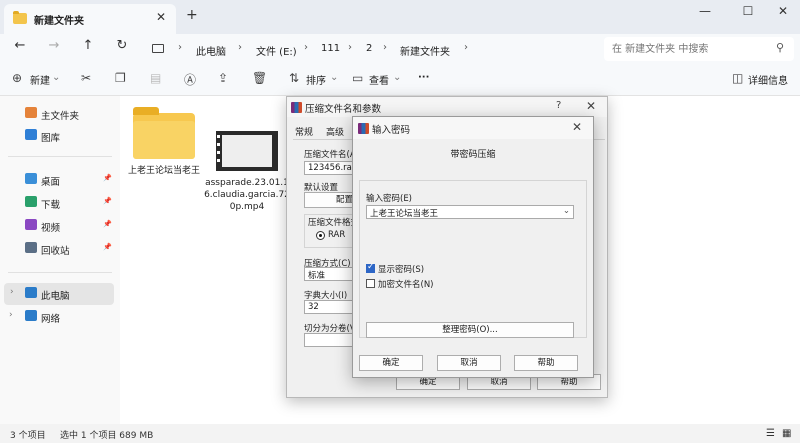 The height and width of the screenshot is (443, 800). I want to click on view-button: 查看, so click(379, 79).